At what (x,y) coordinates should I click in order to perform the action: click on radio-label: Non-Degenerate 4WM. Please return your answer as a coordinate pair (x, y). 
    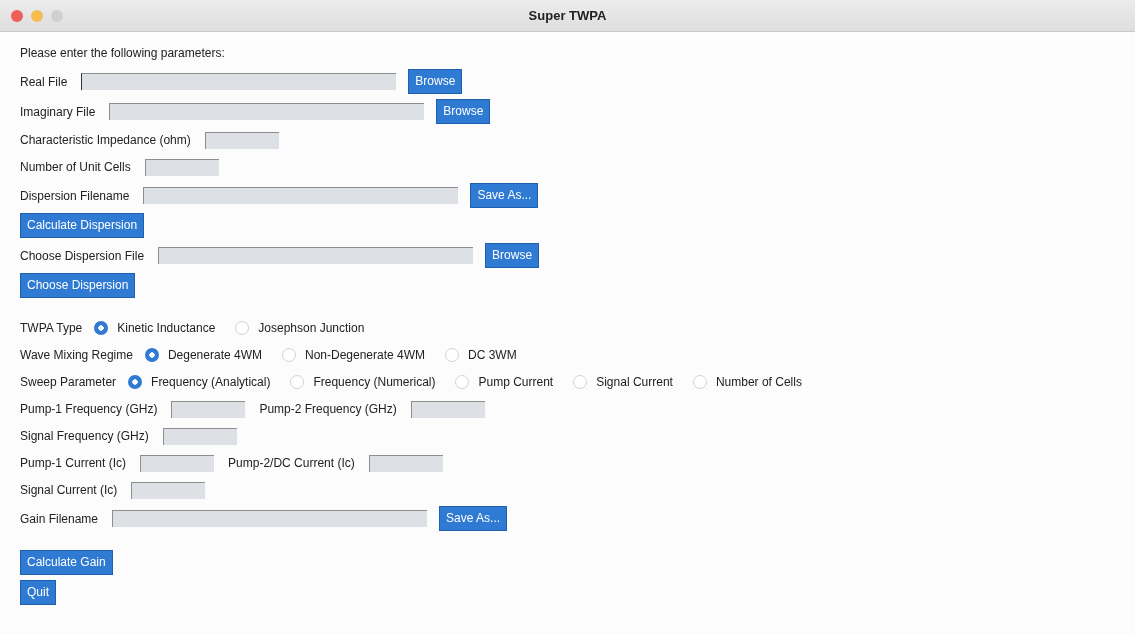
    Looking at the image, I should click on (365, 355).